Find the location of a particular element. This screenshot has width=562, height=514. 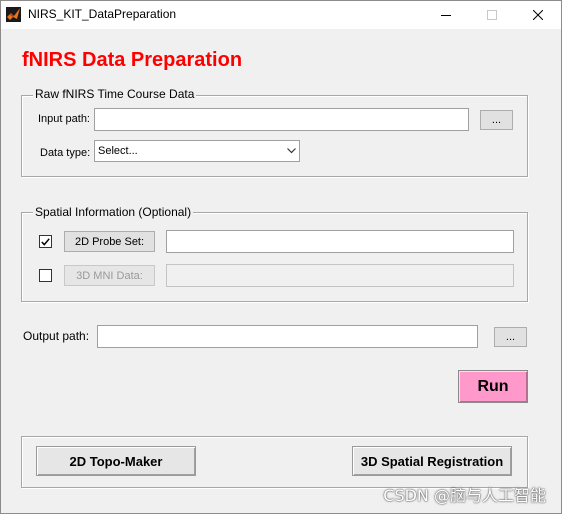

window-title: NIRS_KIT_DataPreparation is located at coordinates (102, 14).